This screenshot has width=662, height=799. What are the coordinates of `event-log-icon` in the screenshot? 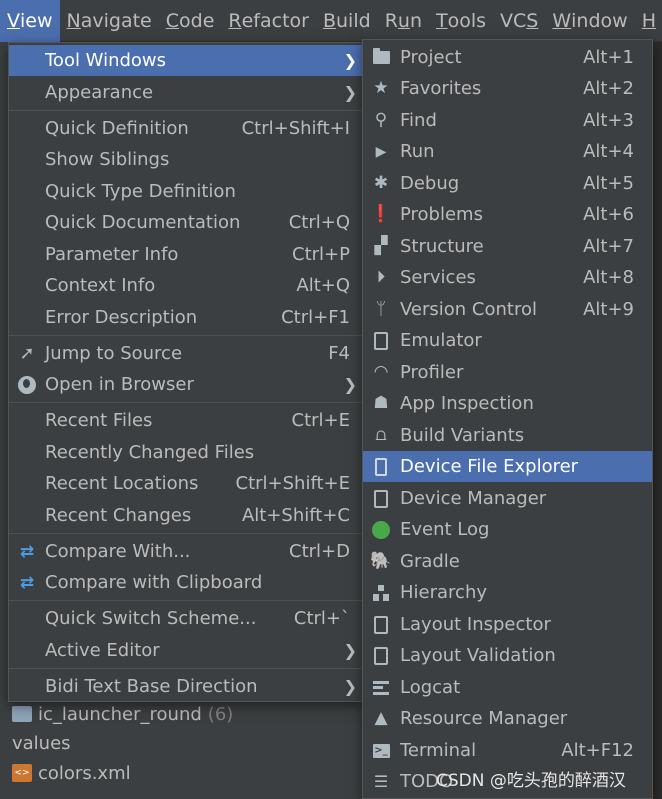 It's located at (381, 530).